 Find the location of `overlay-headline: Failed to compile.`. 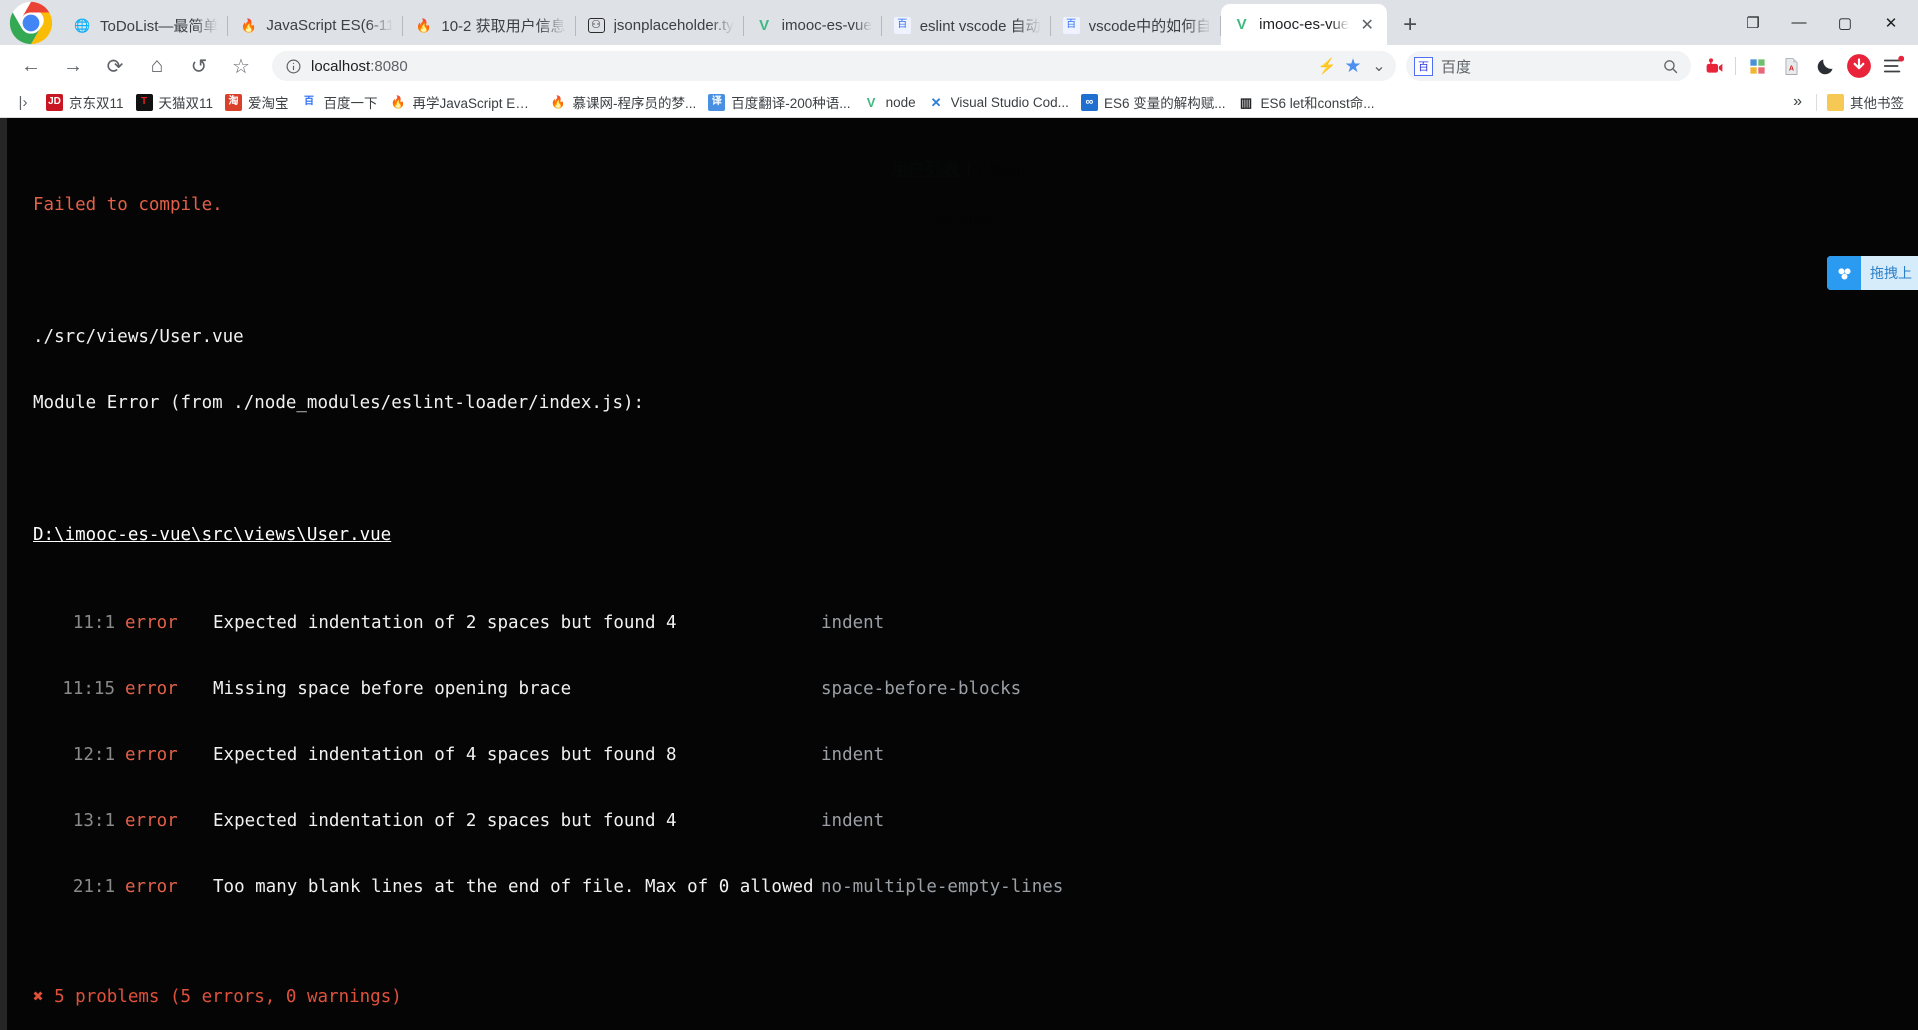

overlay-headline: Failed to compile. is located at coordinates (128, 205).